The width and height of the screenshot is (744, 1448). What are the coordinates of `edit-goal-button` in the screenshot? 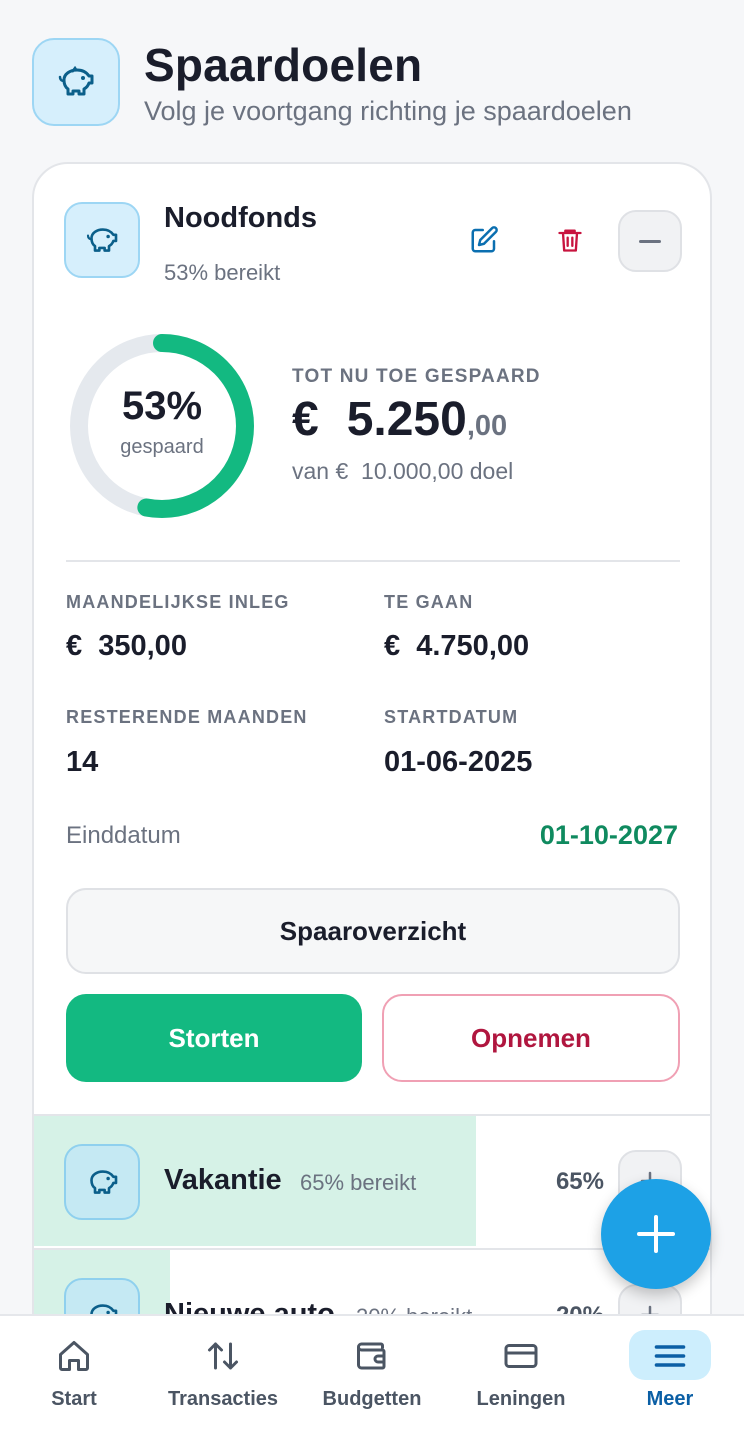 It's located at (484, 240).